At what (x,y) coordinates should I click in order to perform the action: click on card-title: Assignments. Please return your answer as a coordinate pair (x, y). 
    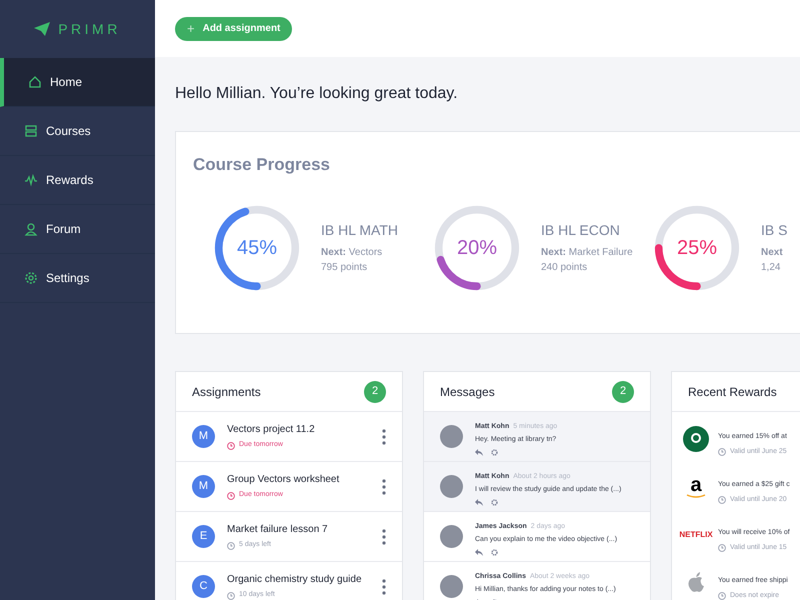
    Looking at the image, I should click on (226, 392).